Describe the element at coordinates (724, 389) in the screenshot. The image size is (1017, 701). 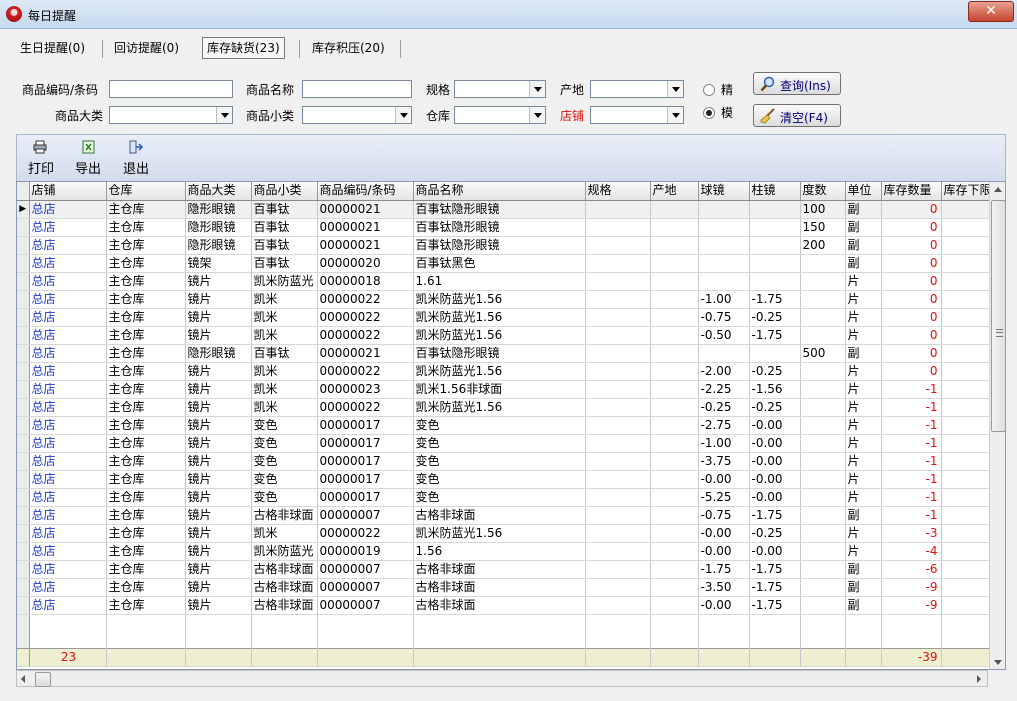
I see `table-cell: -2.25` at that location.